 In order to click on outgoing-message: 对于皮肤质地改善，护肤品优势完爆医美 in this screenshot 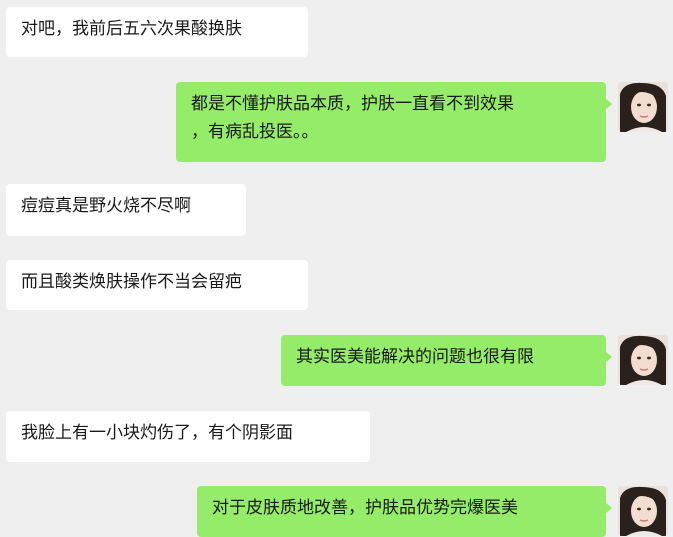, I will do `click(404, 511)`.